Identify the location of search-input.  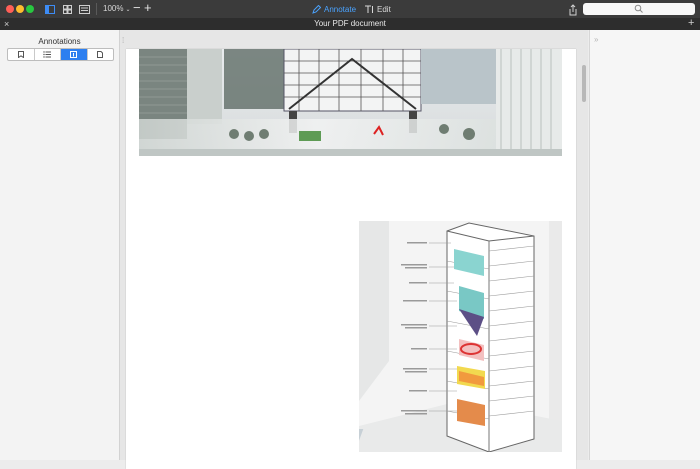
(639, 9).